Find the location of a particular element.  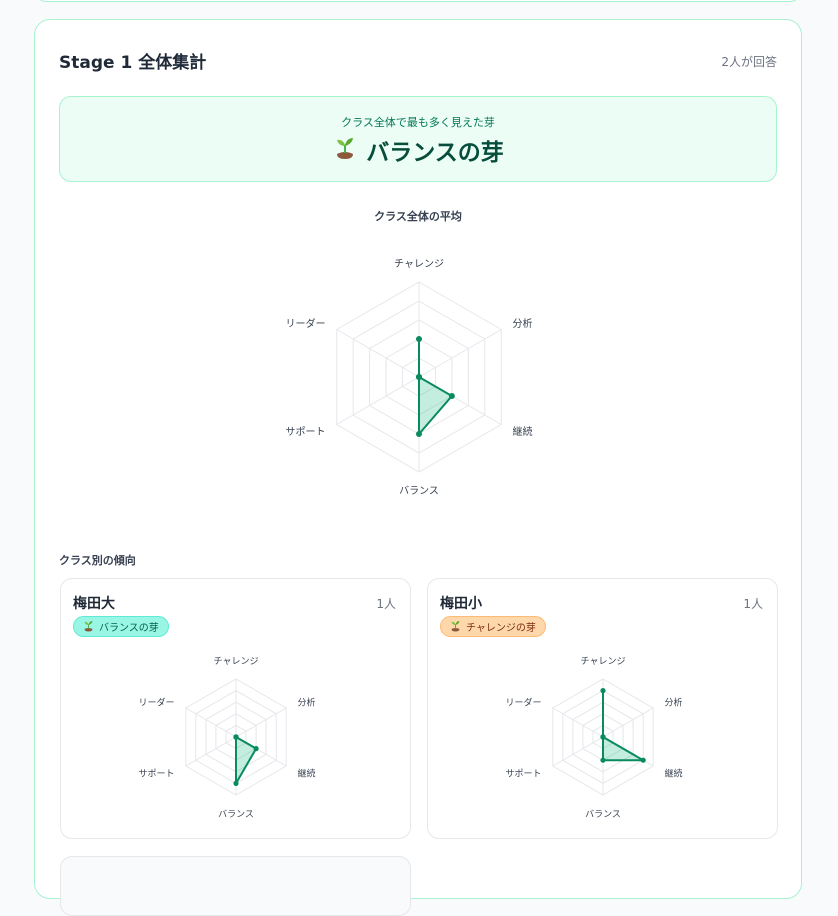

top-sprout-box: クラス全体で最も多く見えた芽 バランスの芽 is located at coordinates (418, 139).